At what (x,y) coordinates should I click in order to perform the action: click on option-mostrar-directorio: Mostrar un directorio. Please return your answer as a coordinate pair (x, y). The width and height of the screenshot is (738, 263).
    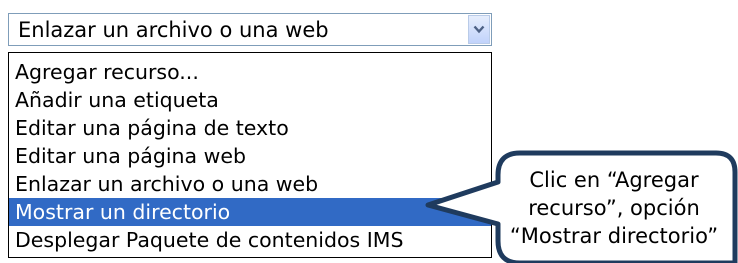
    Looking at the image, I should click on (250, 212).